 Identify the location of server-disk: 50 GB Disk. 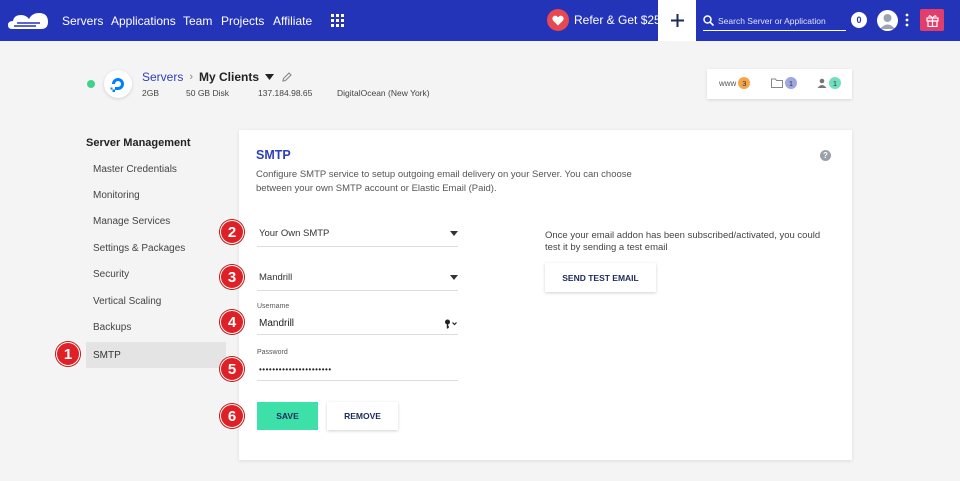
(207, 93).